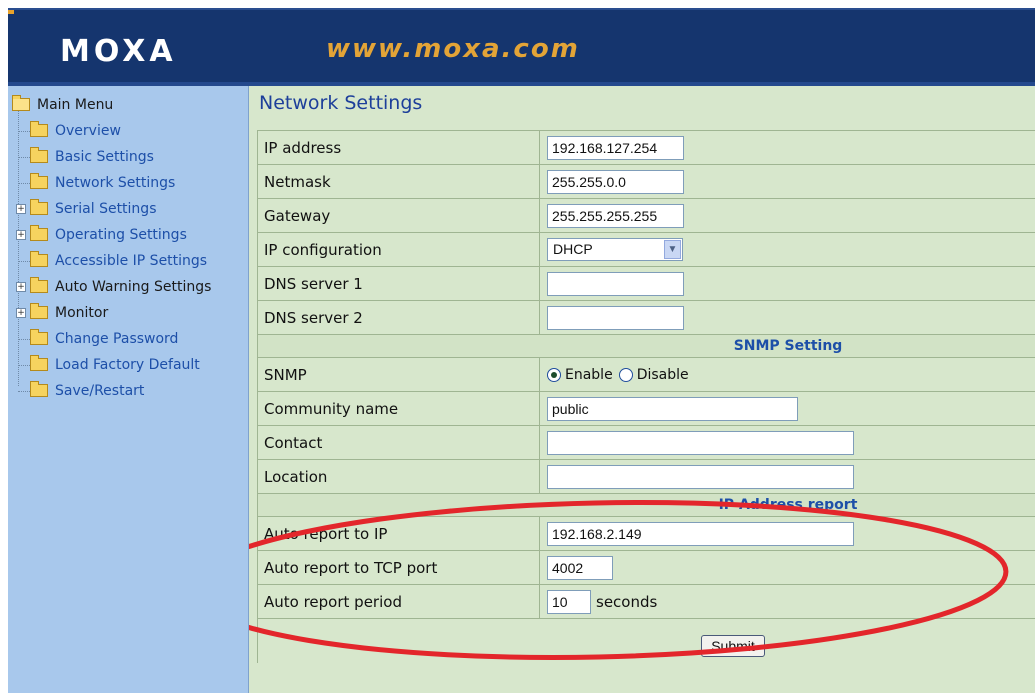  I want to click on form-row-ip-configuration: IP configuration DHCP ▼, so click(646, 250).